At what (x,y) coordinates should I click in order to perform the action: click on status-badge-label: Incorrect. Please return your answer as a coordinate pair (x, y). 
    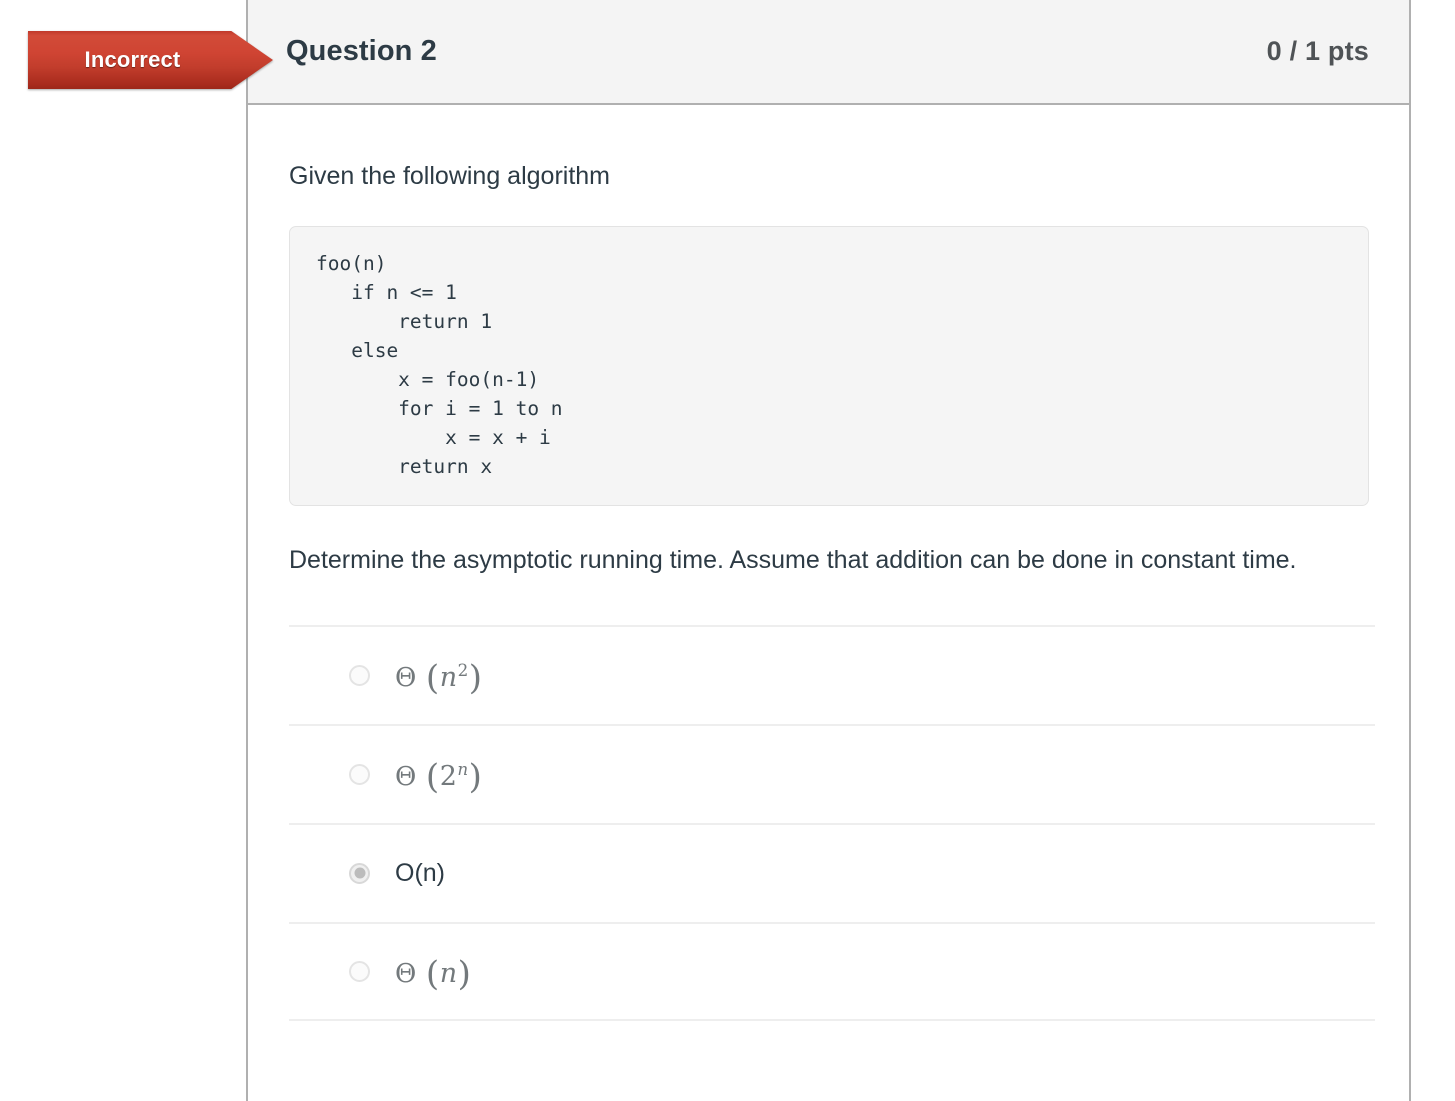
    Looking at the image, I should click on (132, 59).